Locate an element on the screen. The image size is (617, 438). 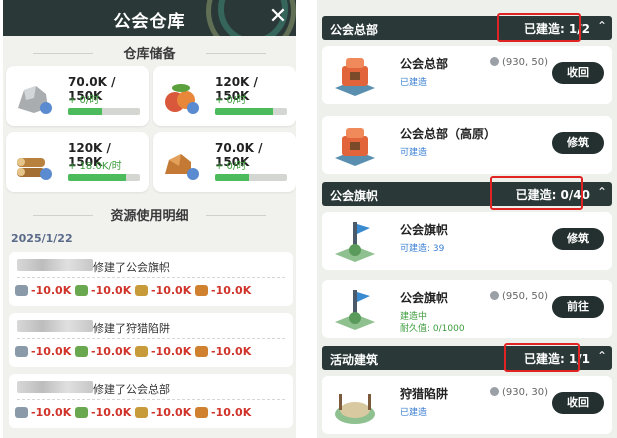
usage-section-title: 资源使用明细 is located at coordinates (149, 214).